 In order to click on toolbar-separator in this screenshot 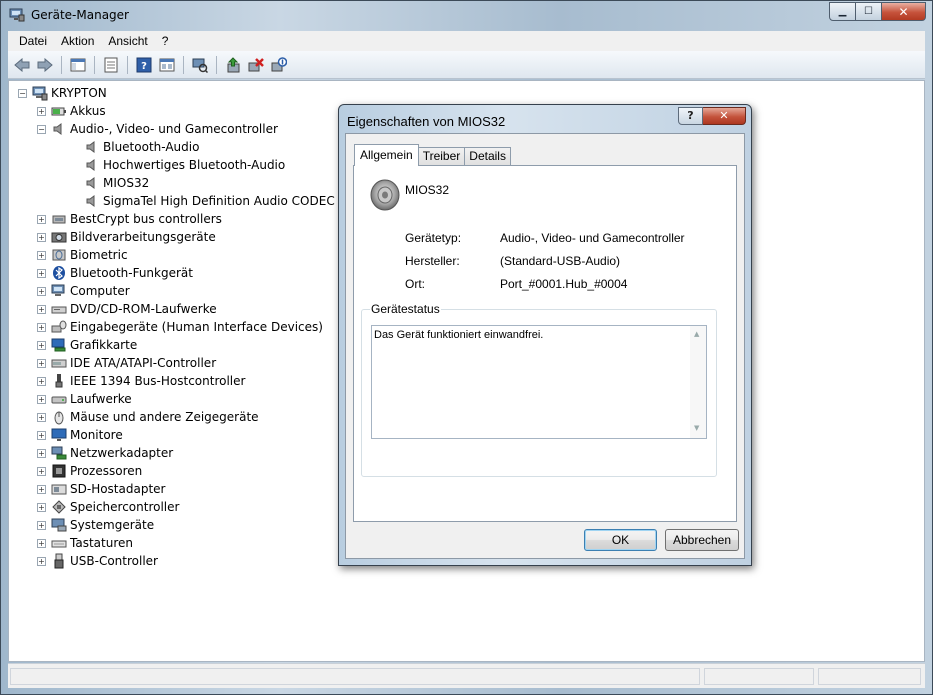, I will do `click(61, 64)`.